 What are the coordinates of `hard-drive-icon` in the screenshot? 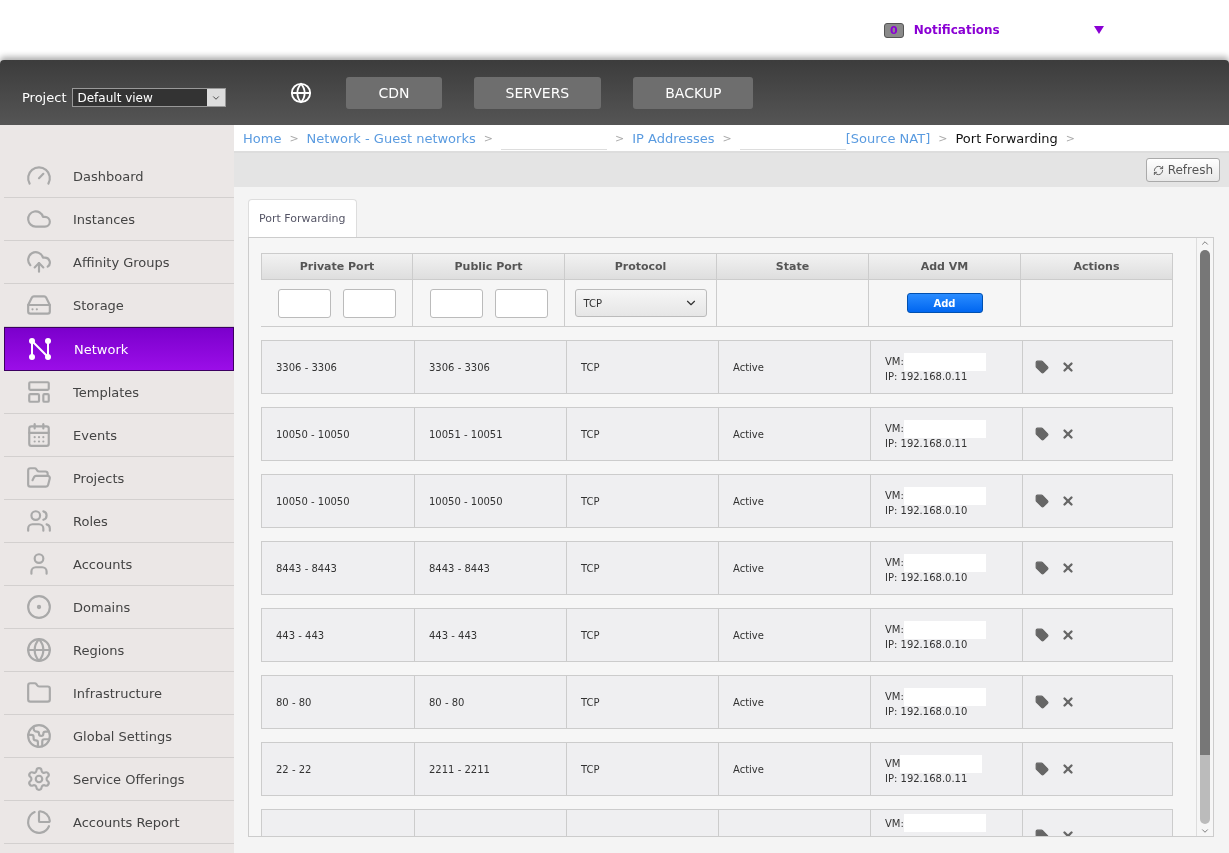 It's located at (38, 305).